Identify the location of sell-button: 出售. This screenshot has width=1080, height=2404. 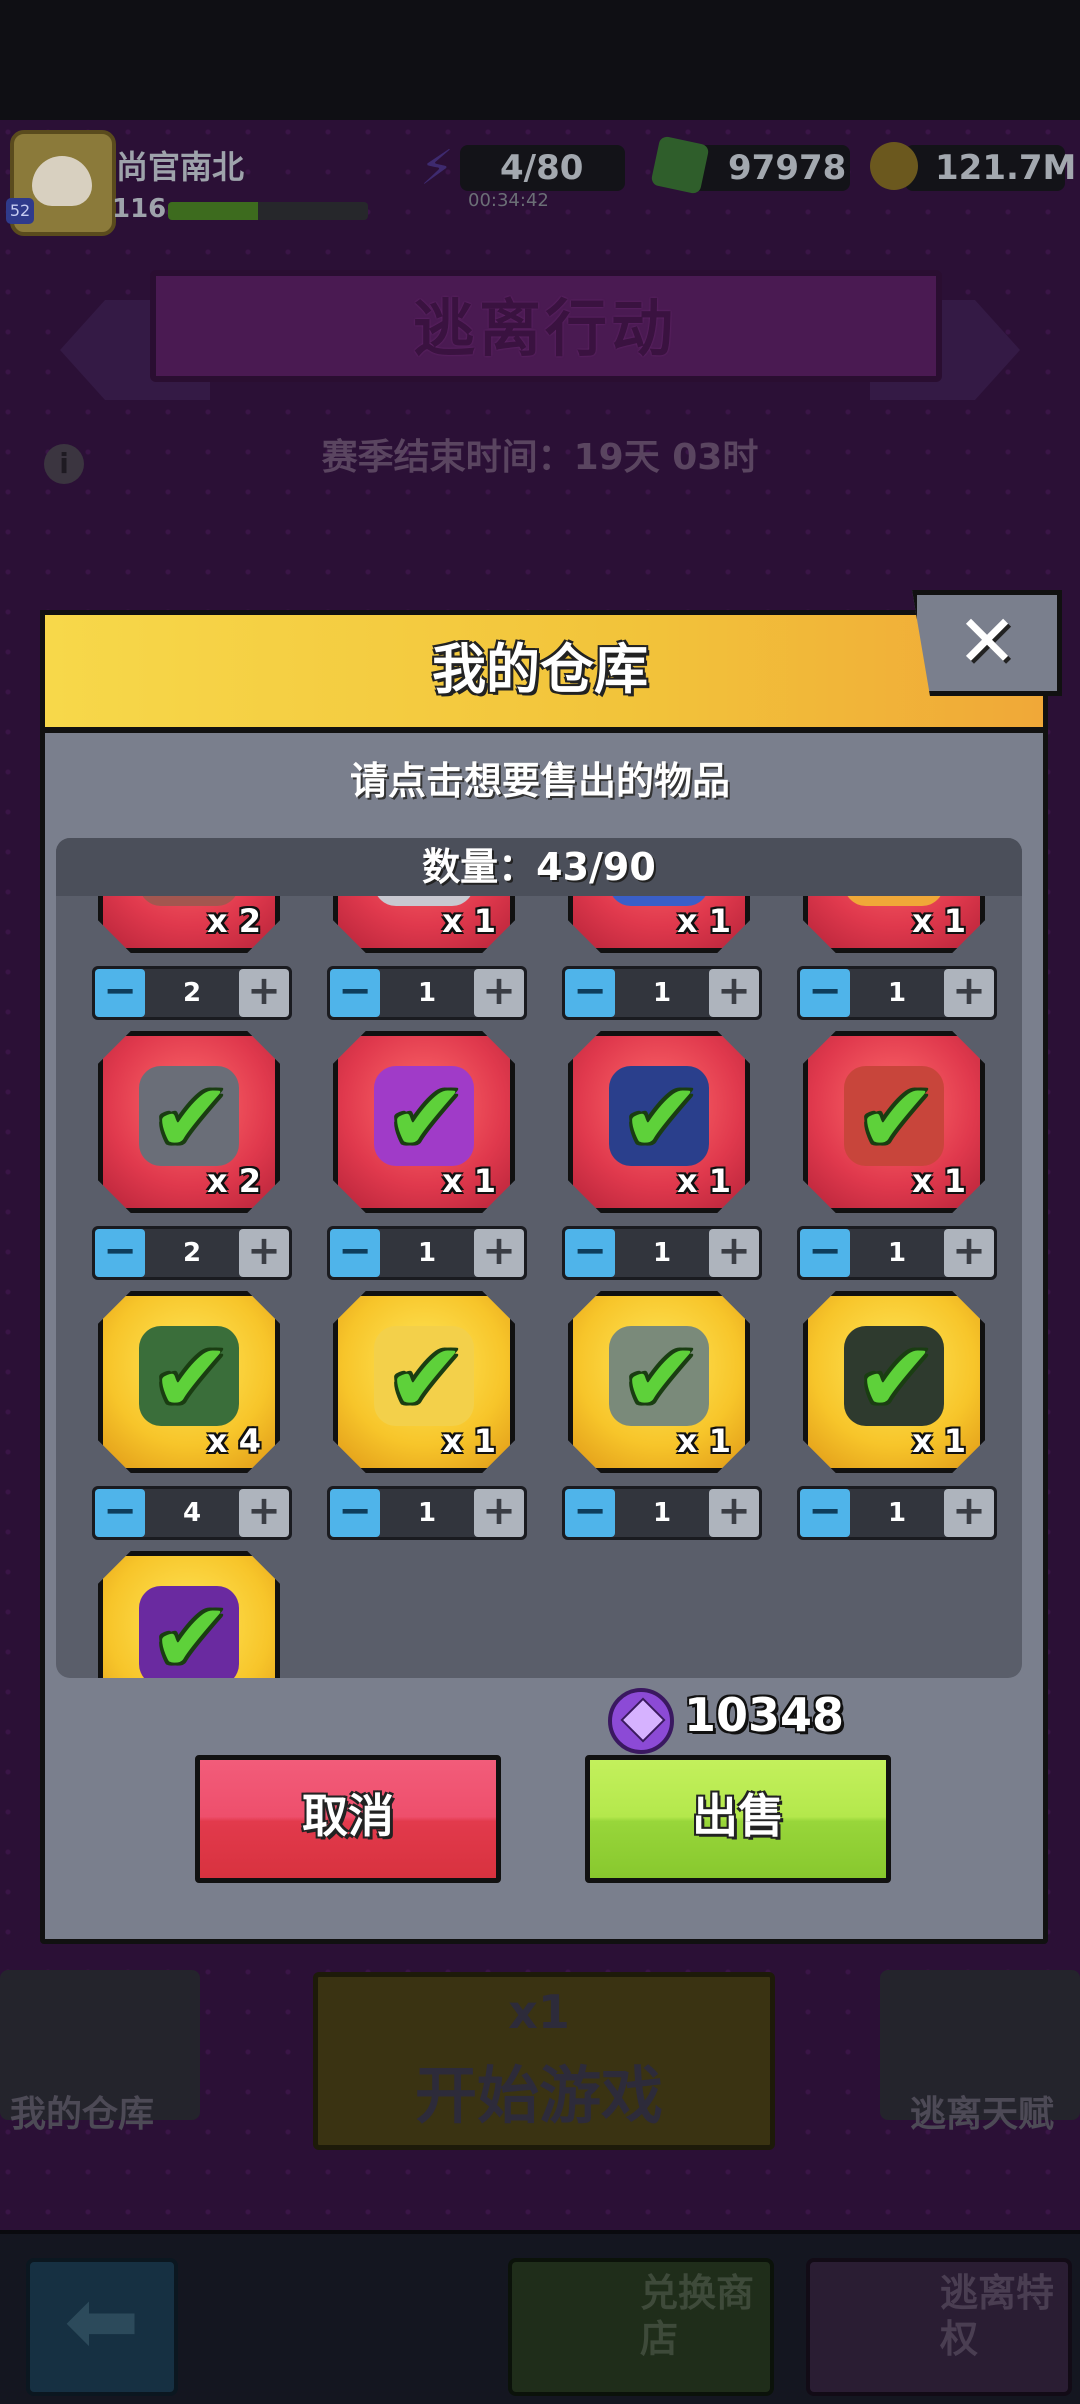
(738, 1819).